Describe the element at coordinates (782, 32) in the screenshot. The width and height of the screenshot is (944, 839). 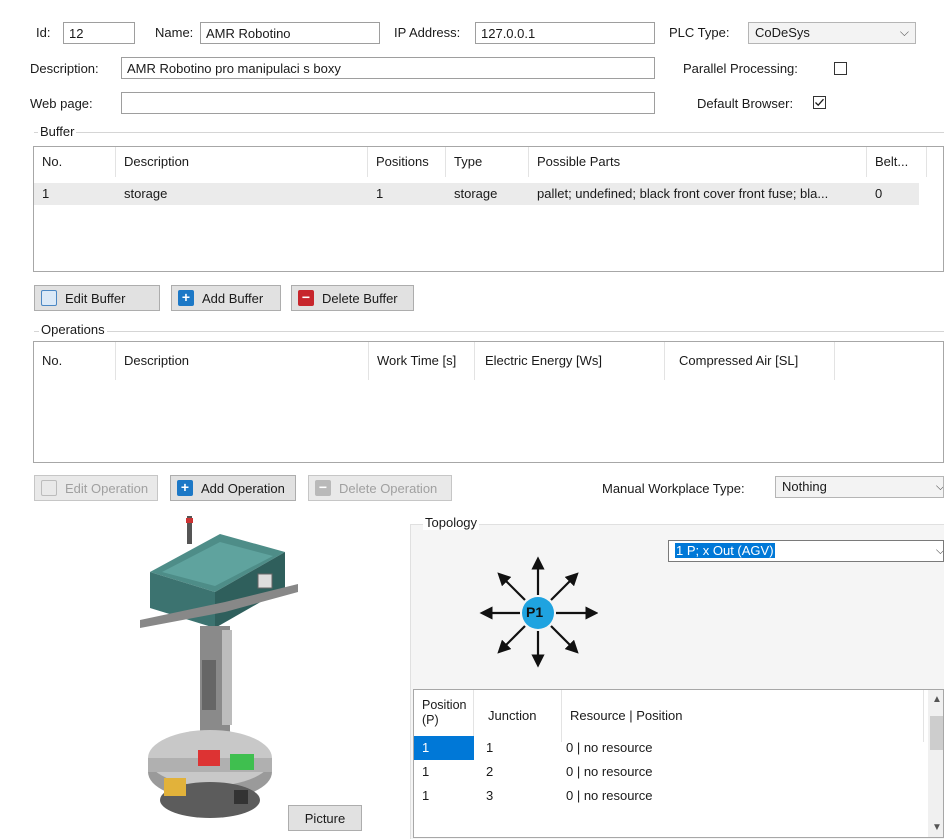
I see `plc-type-value: CoDeSys` at that location.